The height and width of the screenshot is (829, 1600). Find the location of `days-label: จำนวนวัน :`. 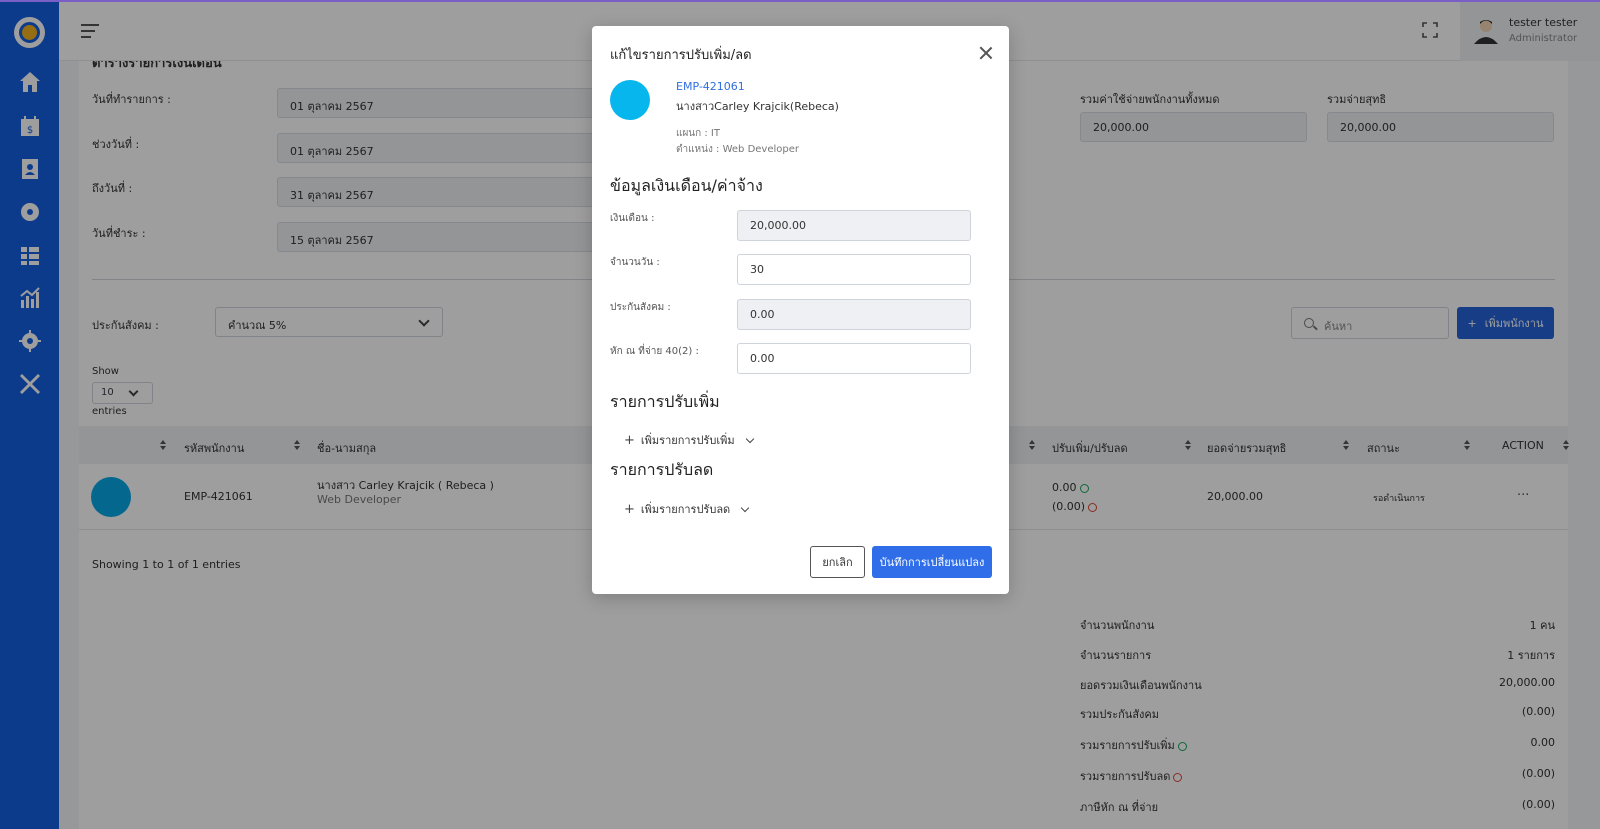

days-label: จำนวนวัน : is located at coordinates (635, 262).